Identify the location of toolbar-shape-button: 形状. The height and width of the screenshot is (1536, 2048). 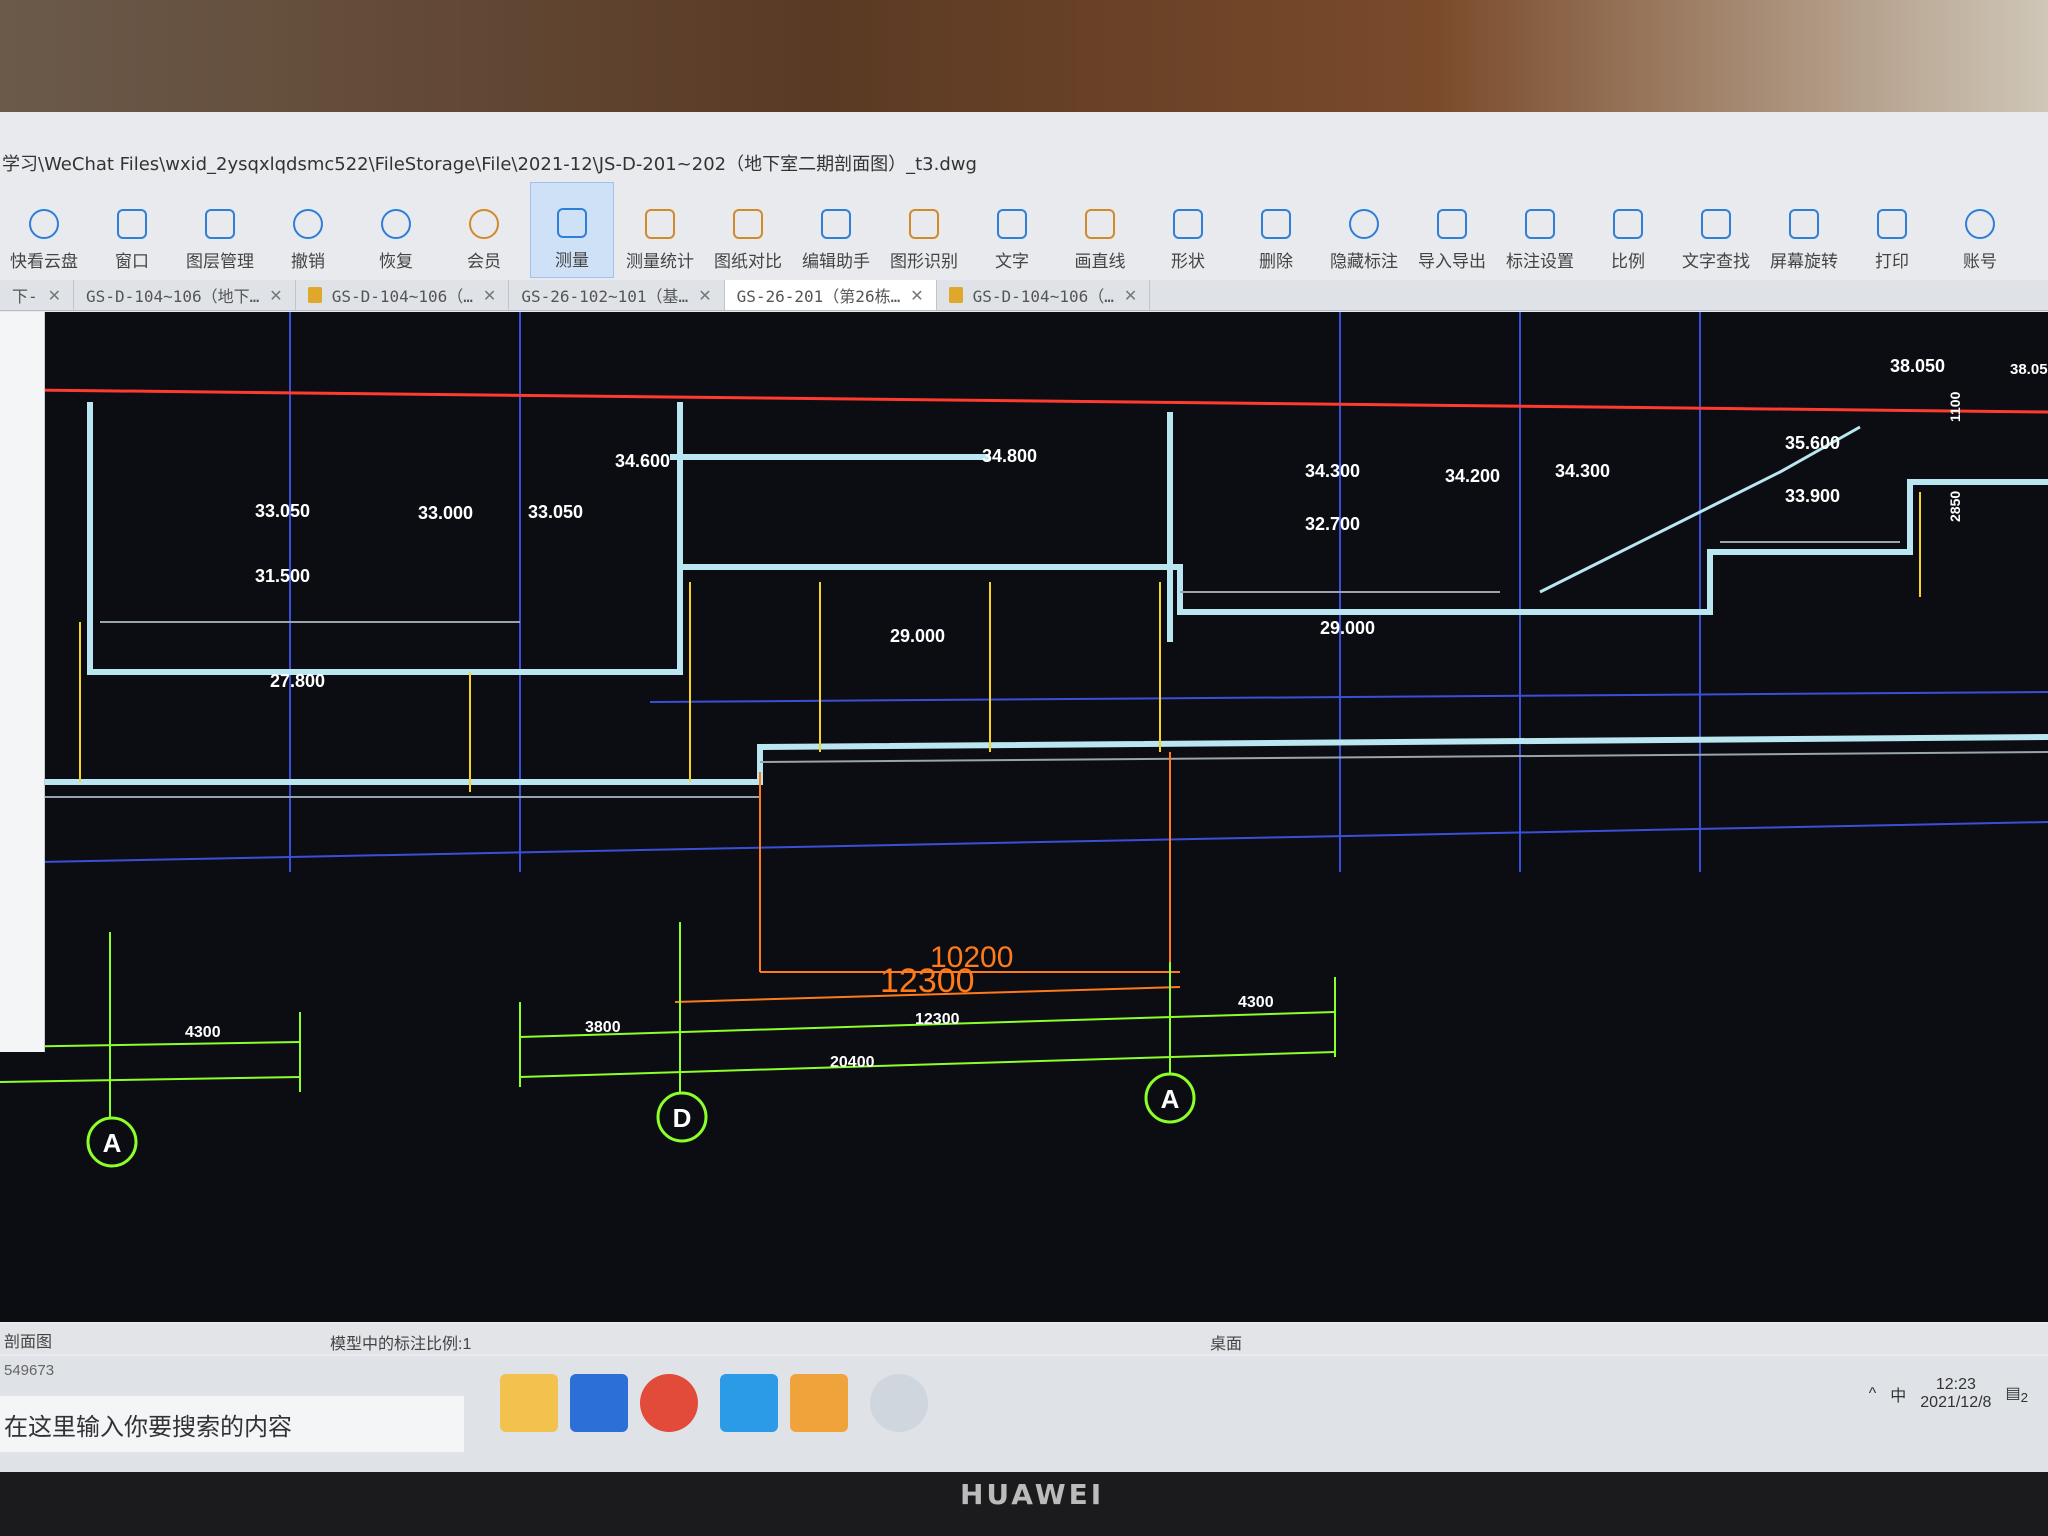
(1188, 230).